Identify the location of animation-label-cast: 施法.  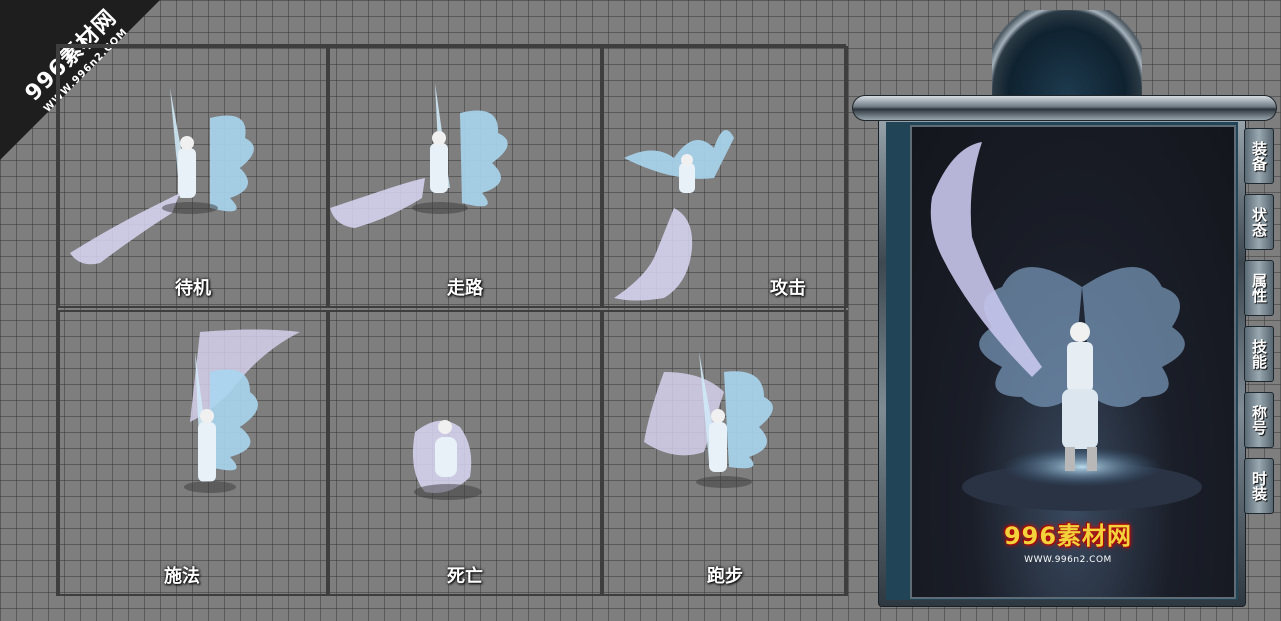
(182, 576).